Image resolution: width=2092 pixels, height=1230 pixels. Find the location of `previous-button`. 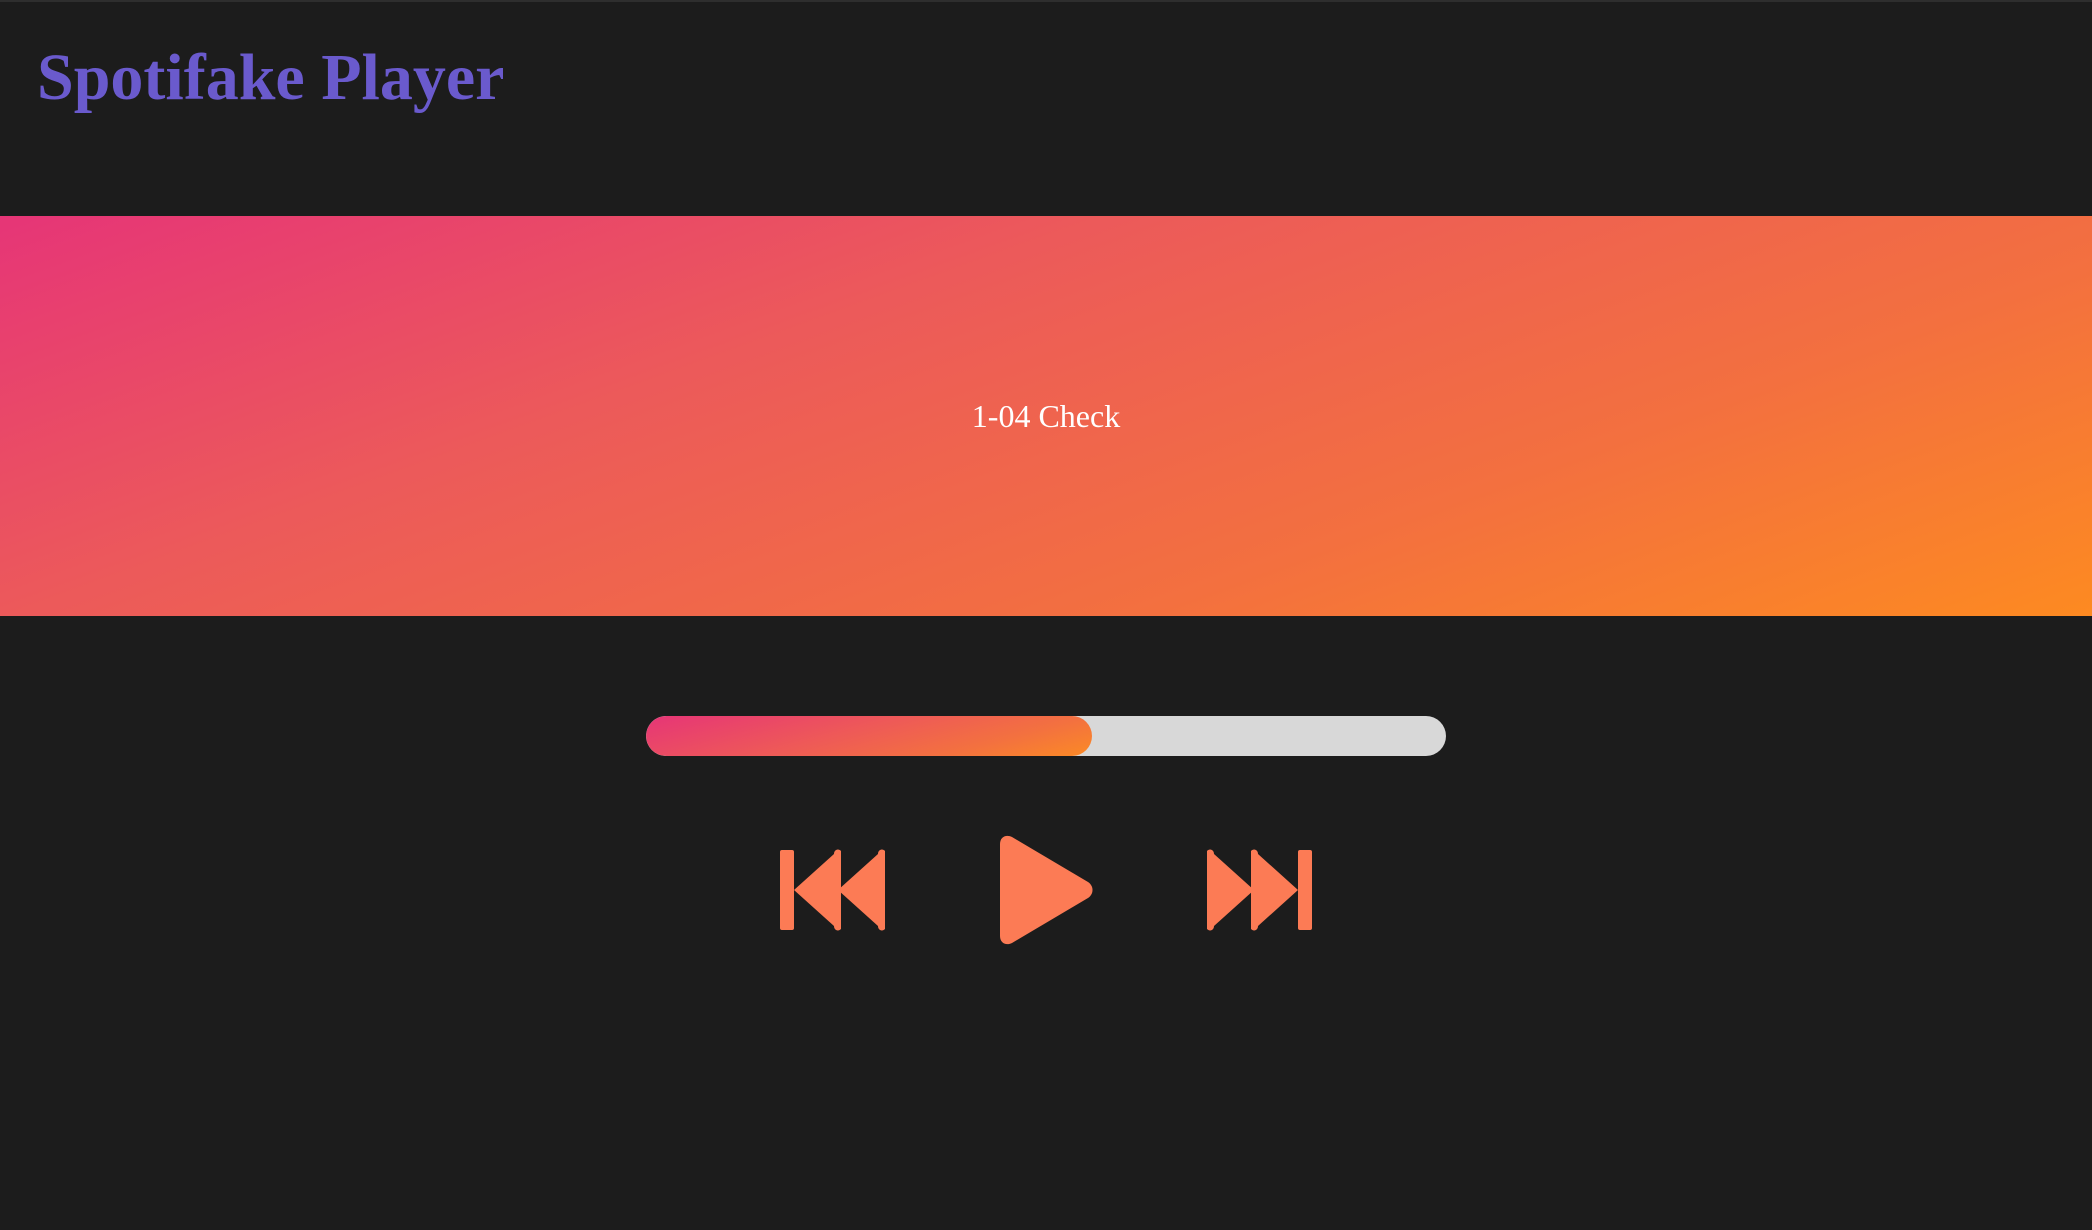

previous-button is located at coordinates (834, 890).